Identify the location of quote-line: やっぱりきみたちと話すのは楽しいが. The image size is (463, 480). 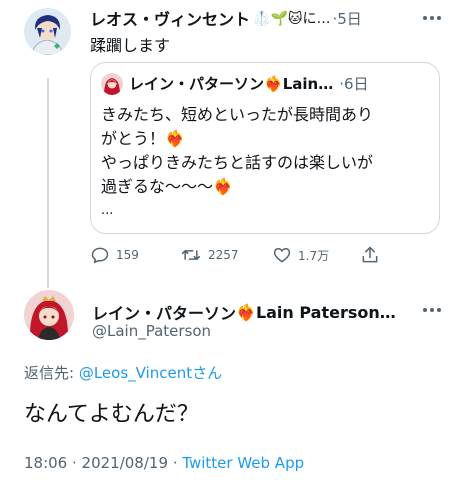
(237, 162).